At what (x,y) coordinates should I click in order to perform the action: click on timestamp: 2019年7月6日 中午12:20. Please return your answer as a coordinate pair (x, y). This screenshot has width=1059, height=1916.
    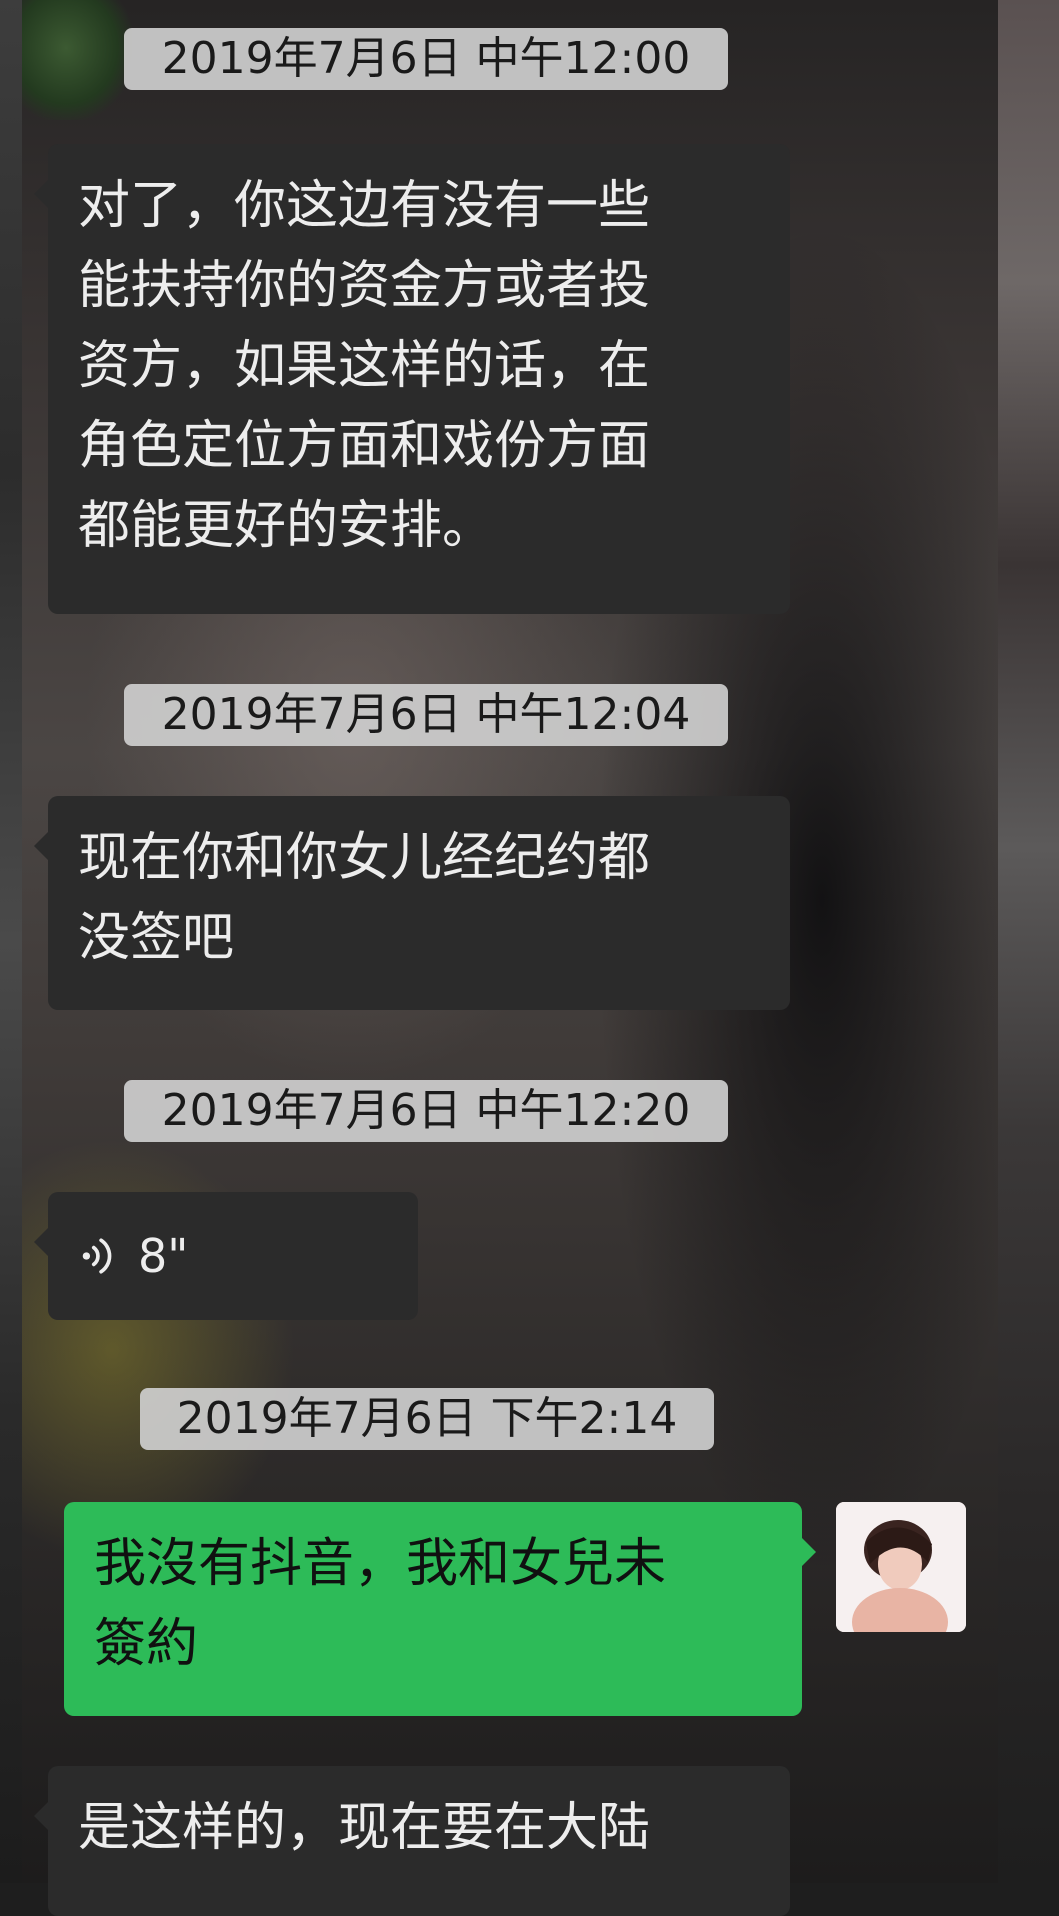
    Looking at the image, I should click on (426, 1111).